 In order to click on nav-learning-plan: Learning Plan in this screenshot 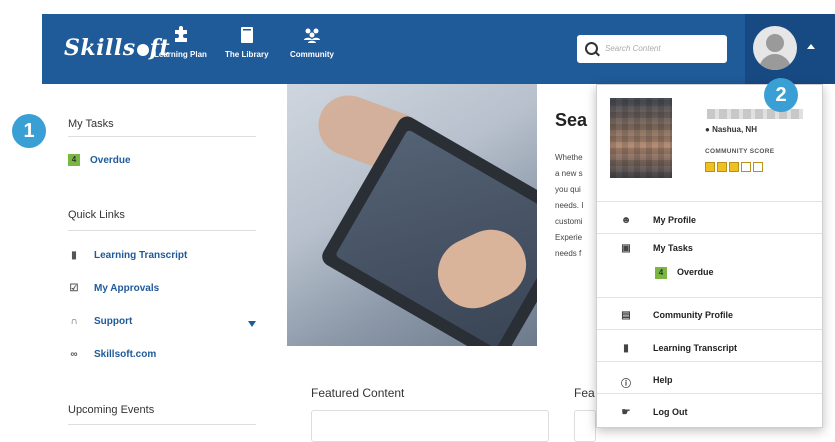, I will do `click(180, 42)`.